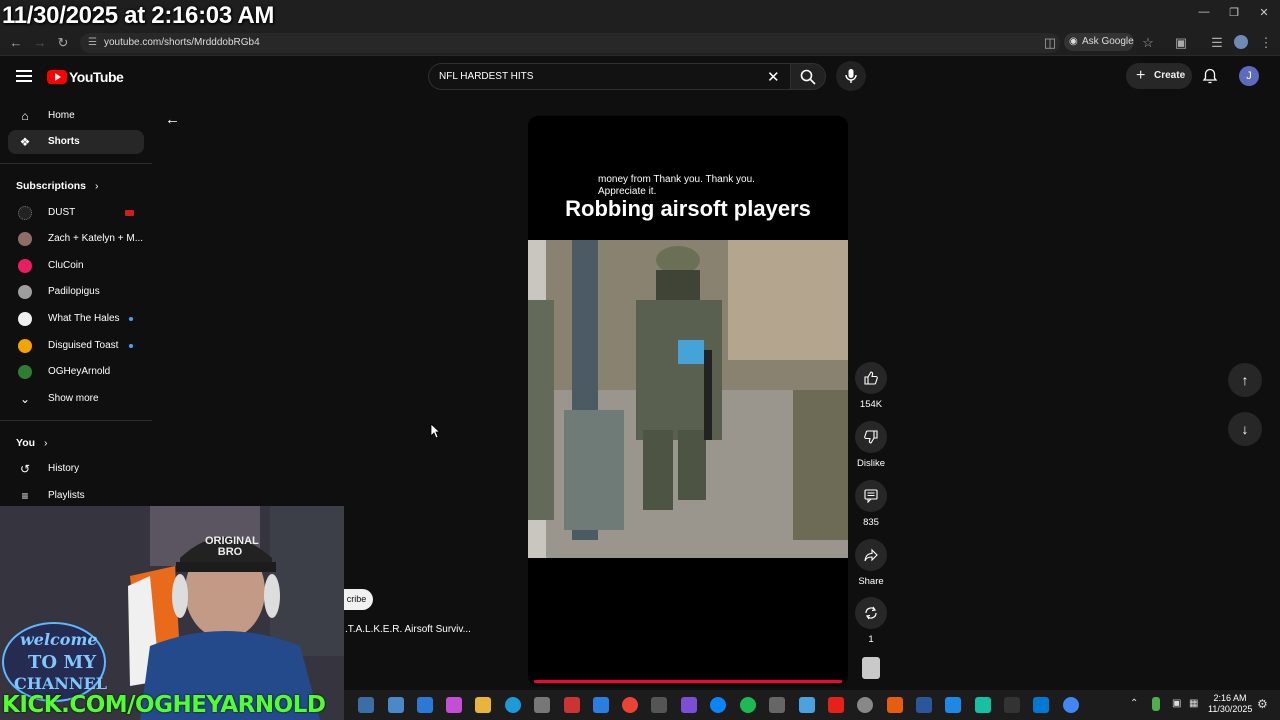 This screenshot has width=1280, height=720. I want to click on comments-action: 835, so click(871, 504).